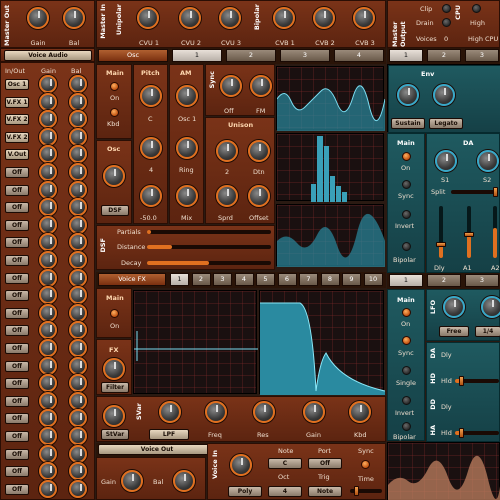  I want to click on vfx-on-led, so click(114, 313).